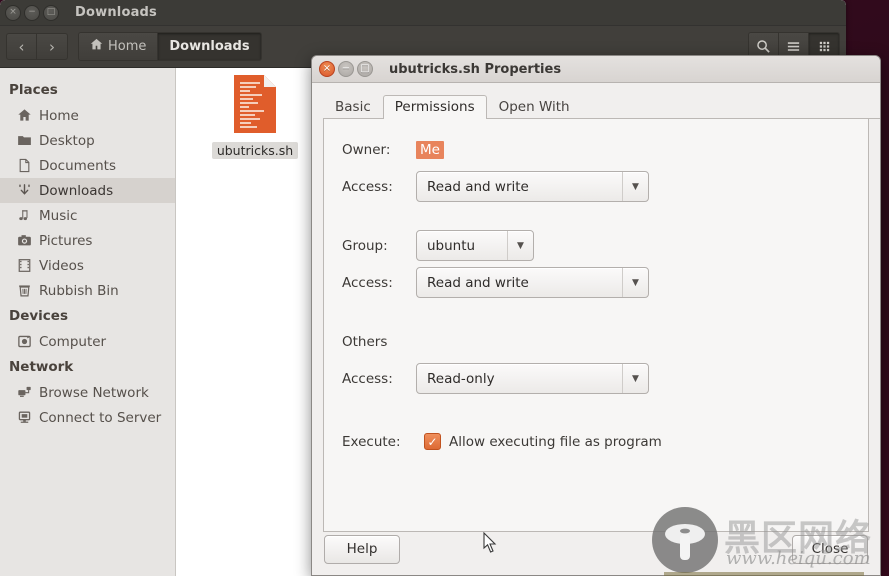 The image size is (889, 576). I want to click on sidebar-label: Videos, so click(61, 265).